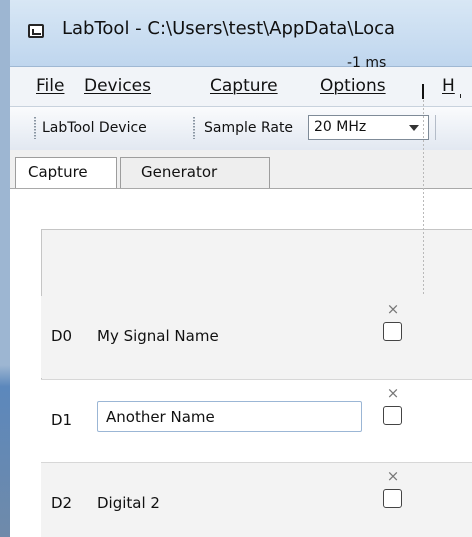 This screenshot has width=472, height=537. What do you see at coordinates (50, 86) in the screenshot?
I see `menu-file: File` at bounding box center [50, 86].